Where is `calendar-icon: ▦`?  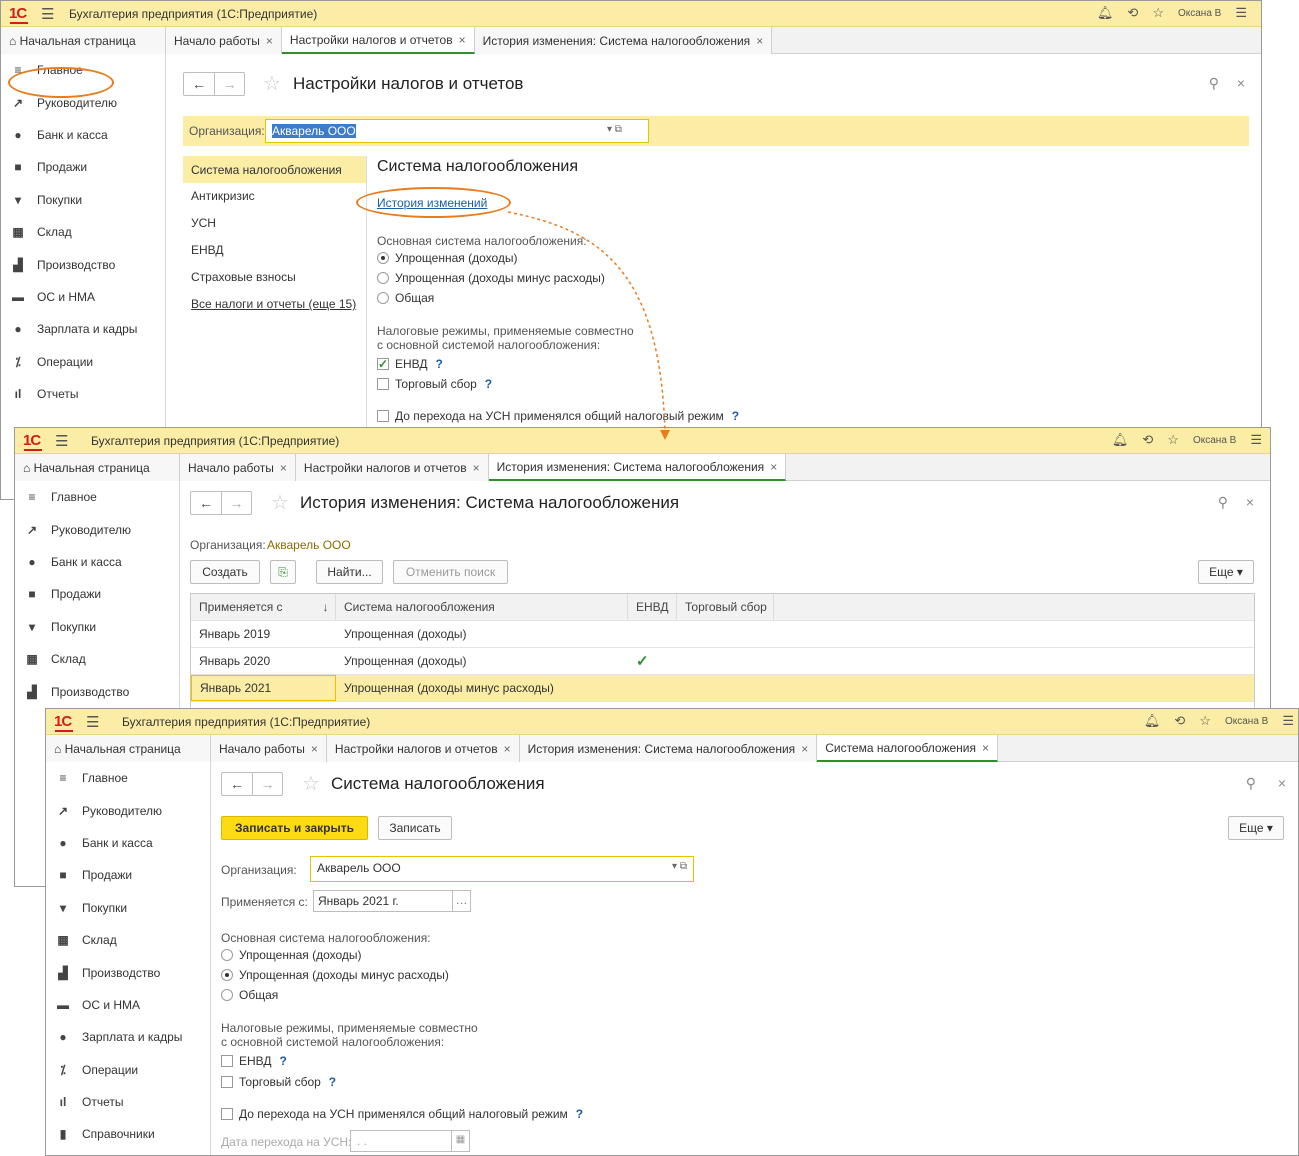 calendar-icon: ▦ is located at coordinates (460, 1141).